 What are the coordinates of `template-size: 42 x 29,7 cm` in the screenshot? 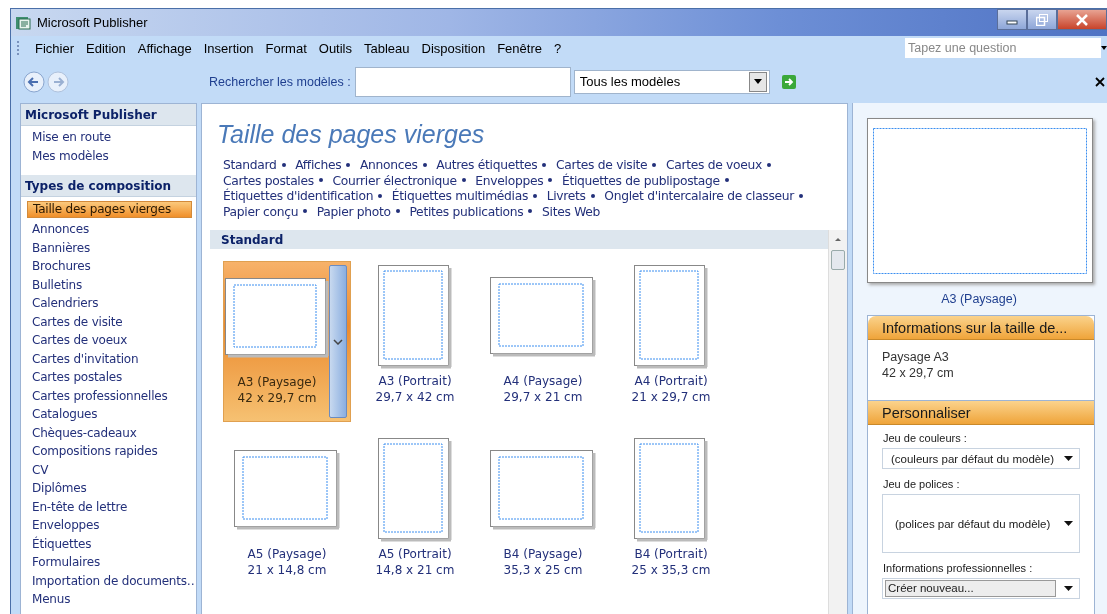 It's located at (277, 398).